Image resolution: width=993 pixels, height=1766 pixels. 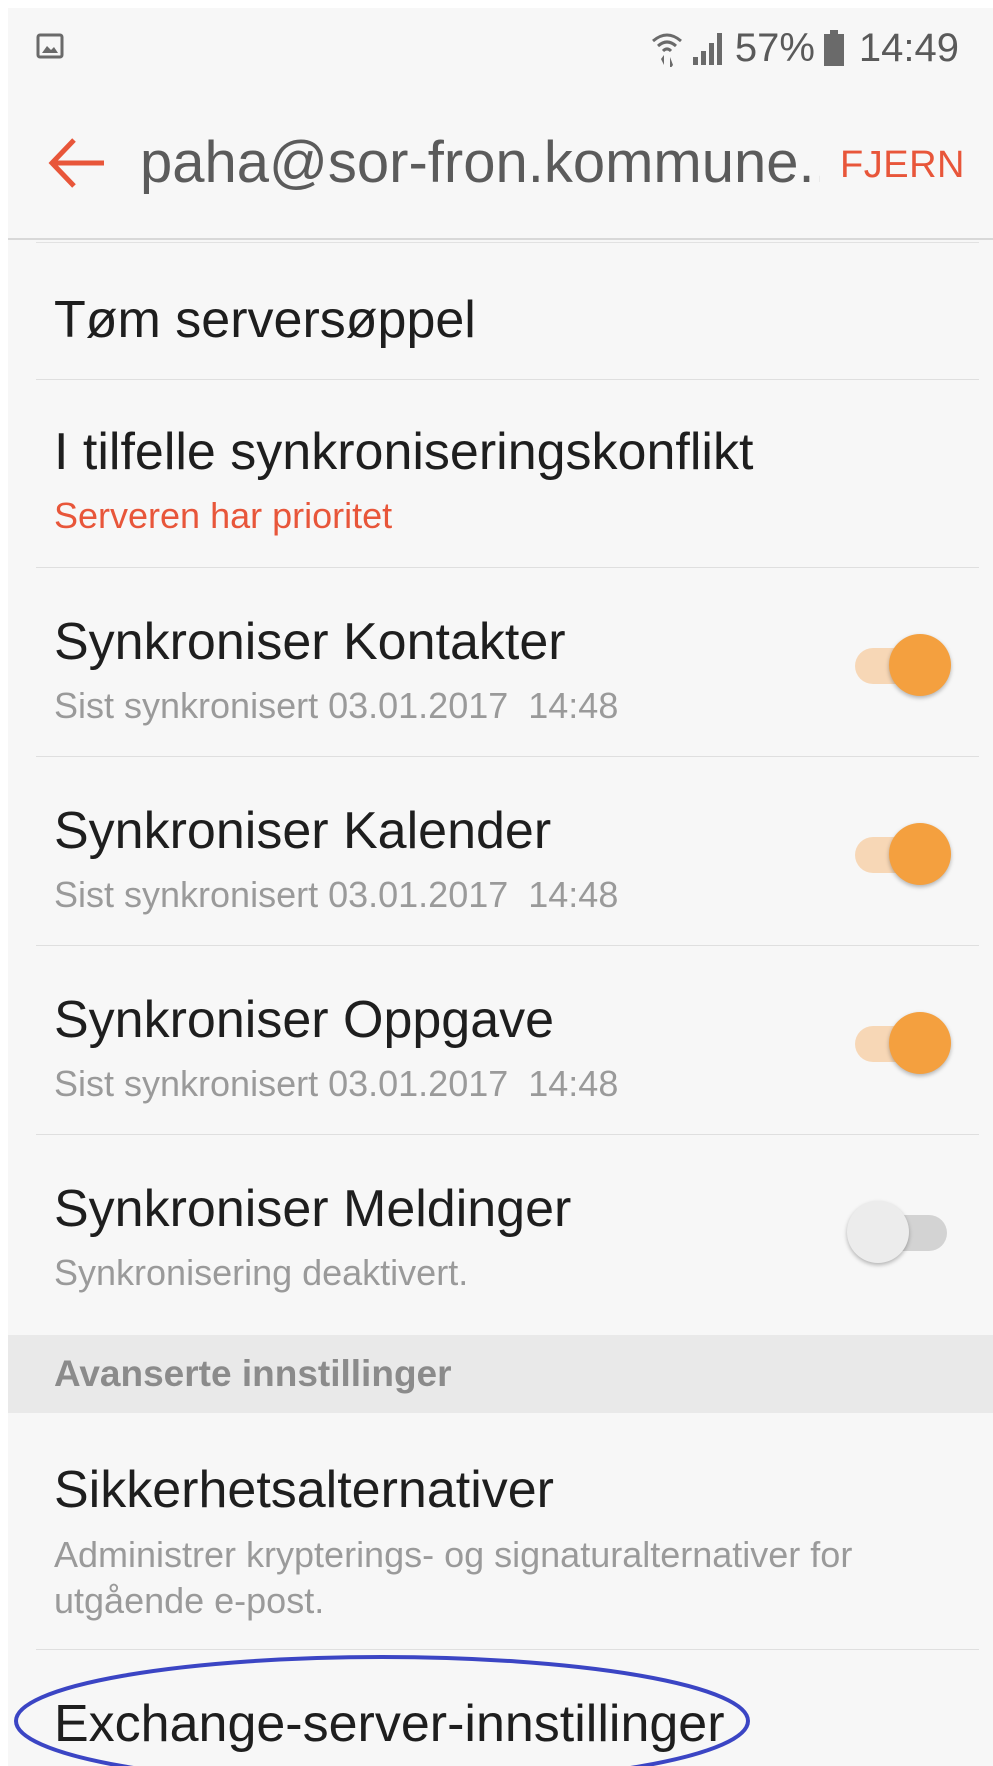 I want to click on setting-empty-trash: Tøm serversøppel, so click(x=507, y=312).